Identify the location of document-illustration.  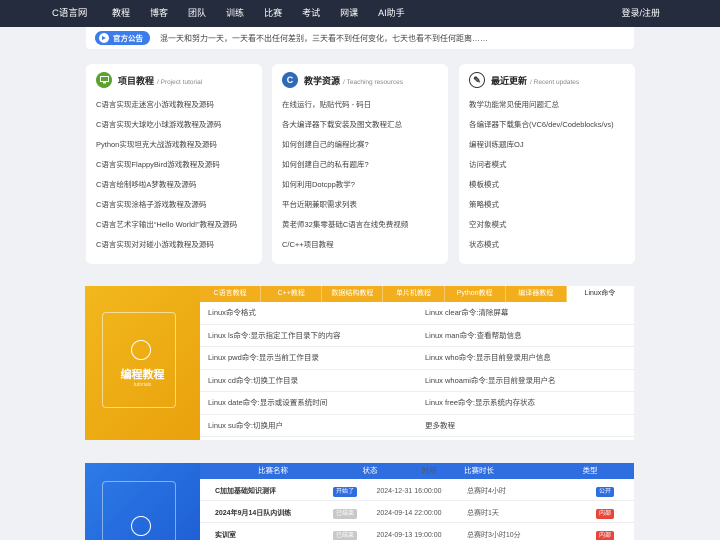
(139, 360).